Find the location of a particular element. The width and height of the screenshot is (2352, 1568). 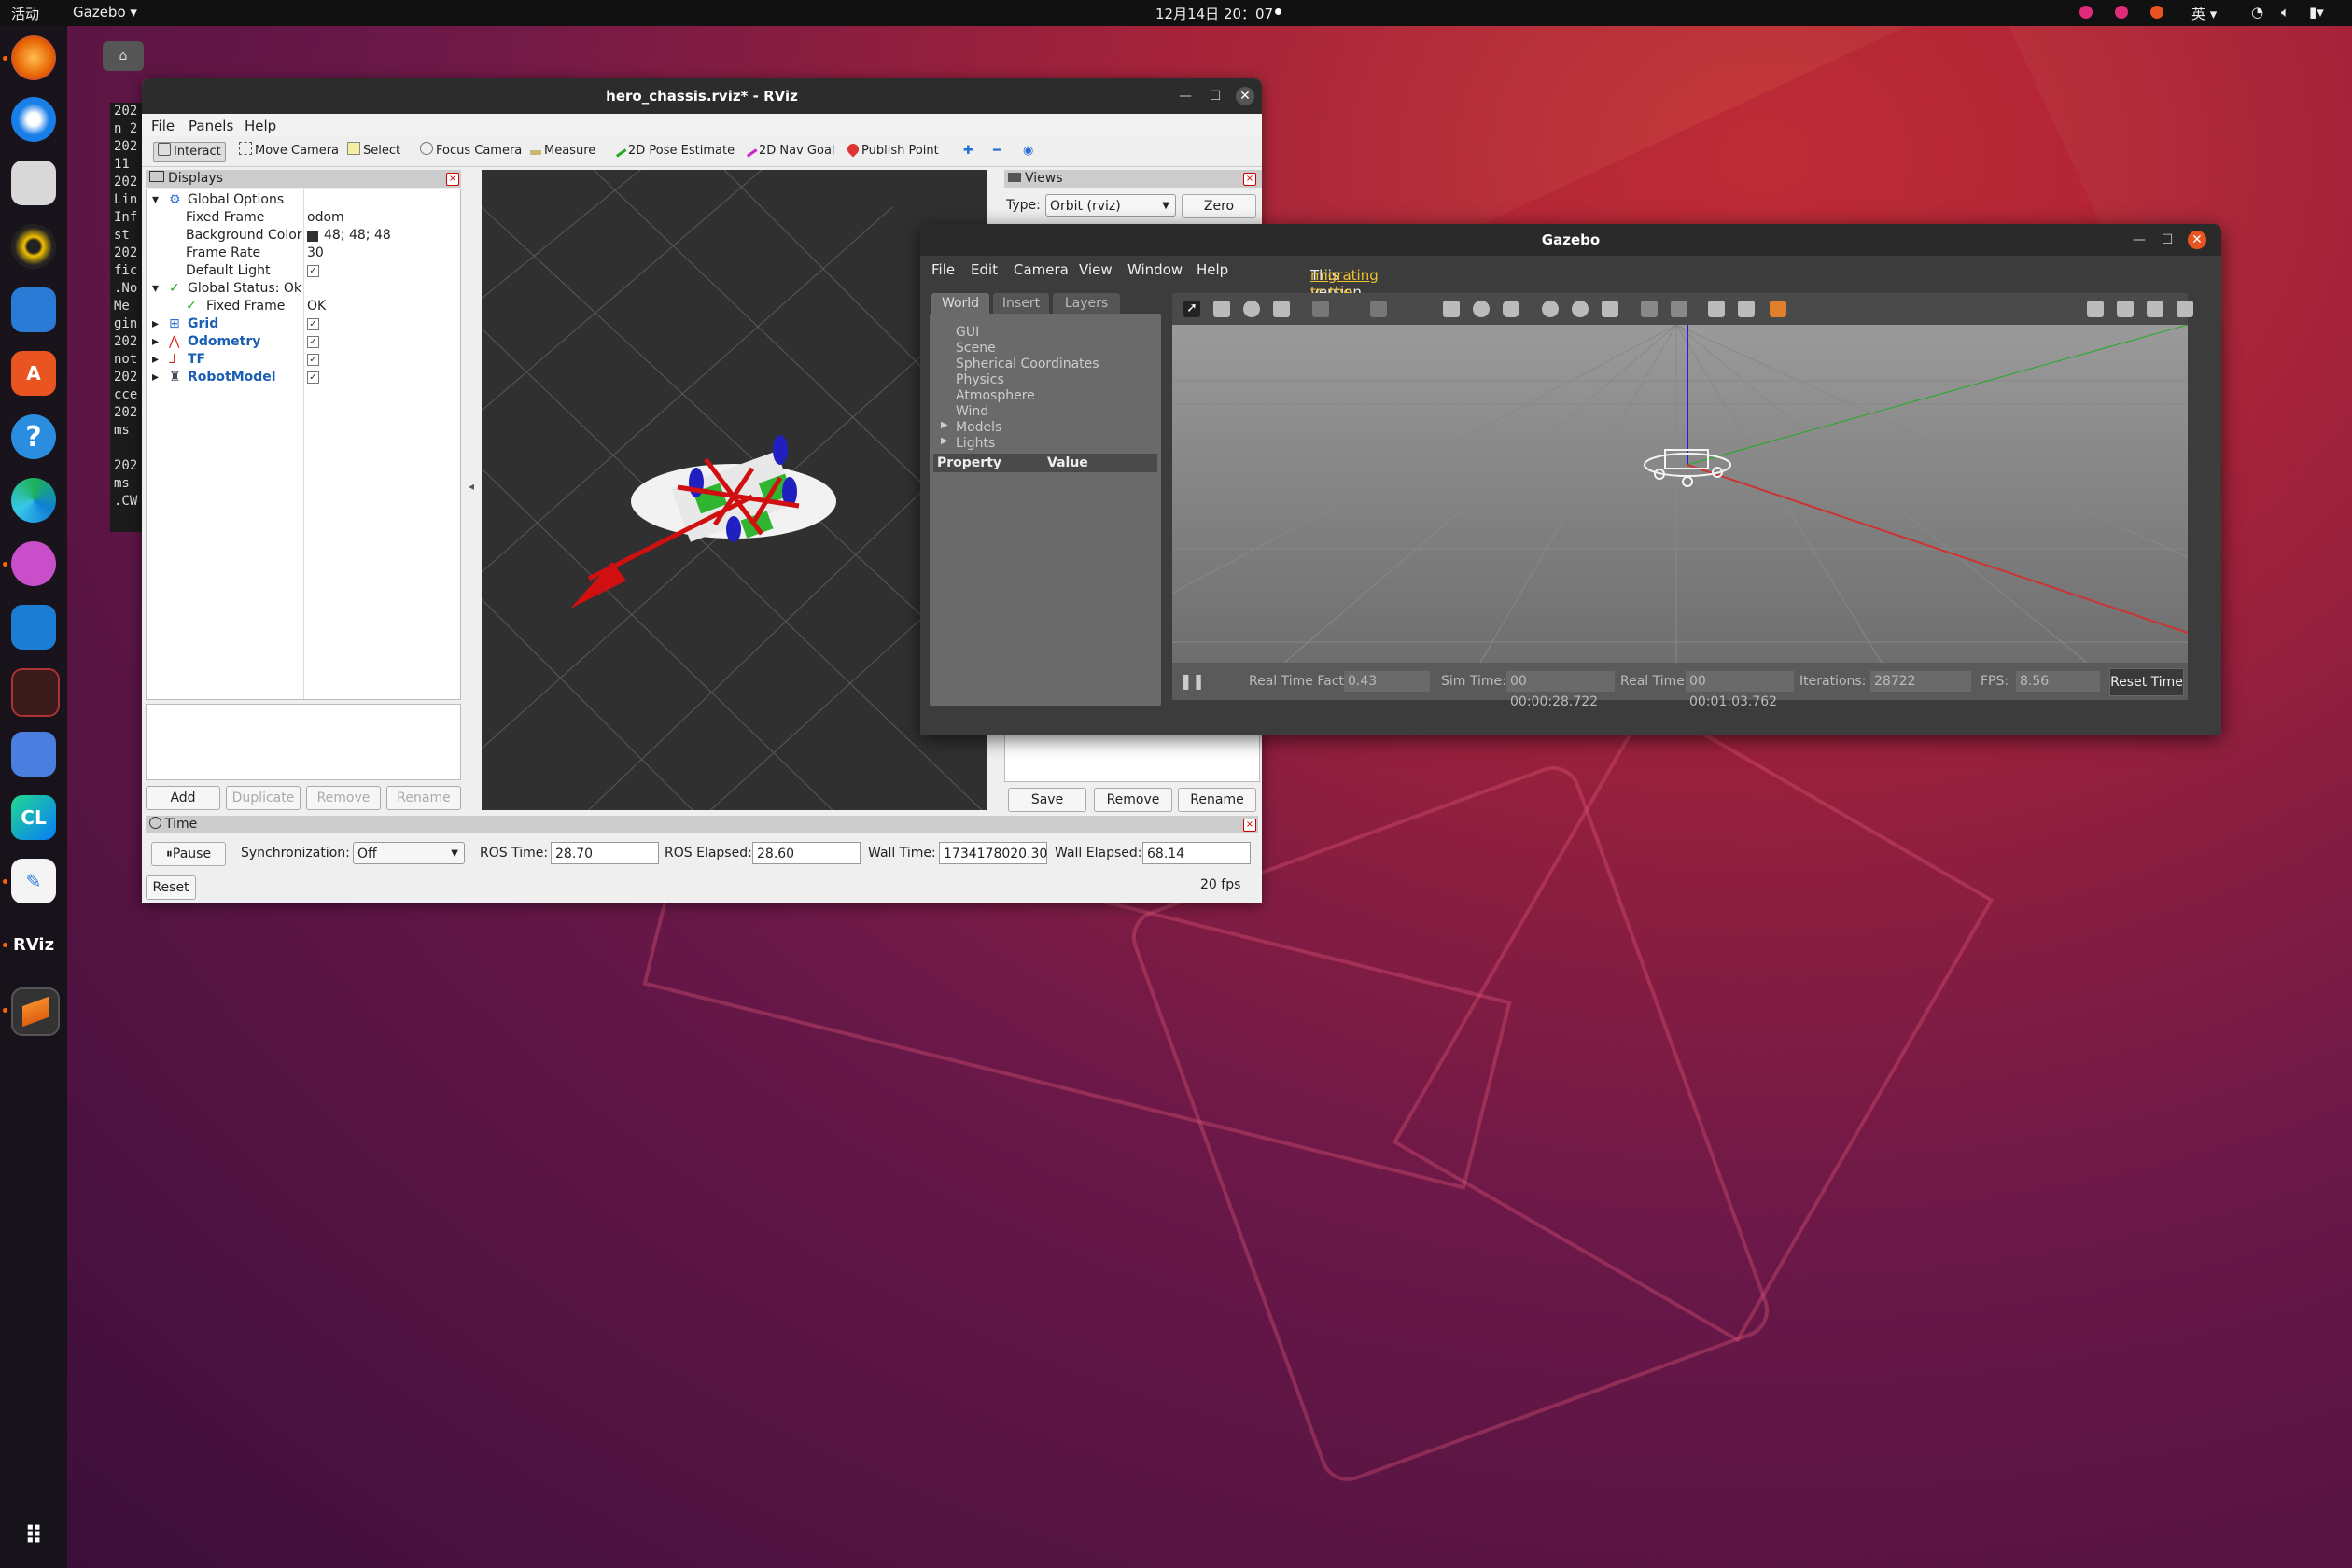

add-display-button: Add is located at coordinates (183, 798).